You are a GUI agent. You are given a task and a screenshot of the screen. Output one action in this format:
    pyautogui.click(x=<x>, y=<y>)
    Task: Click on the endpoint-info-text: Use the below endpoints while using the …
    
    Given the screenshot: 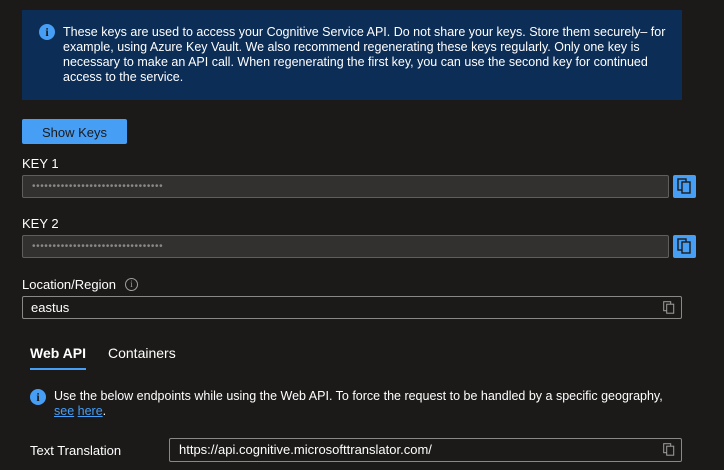 What is the action you would take?
    pyautogui.click(x=364, y=404)
    